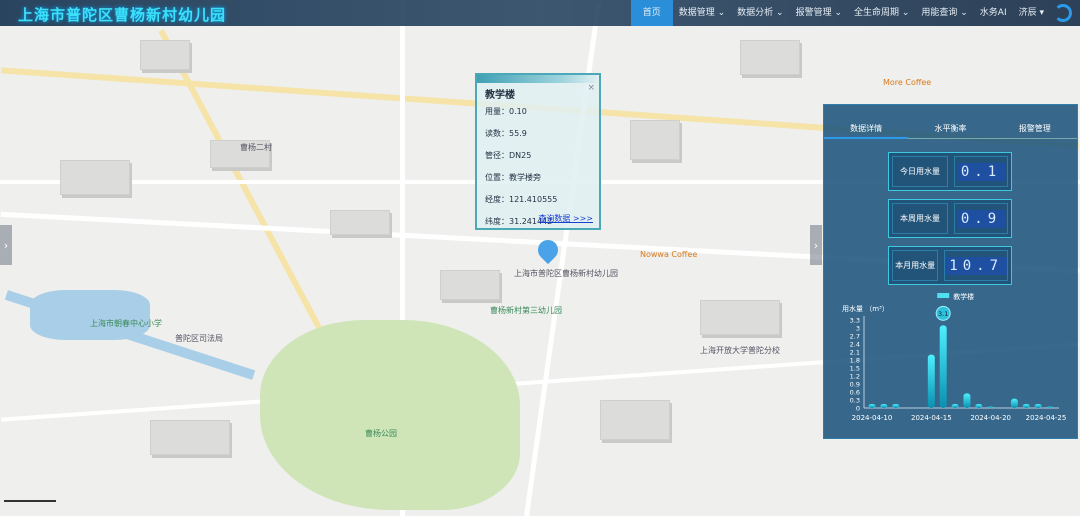  I want to click on y-tick-label: 1.8, so click(855, 361).